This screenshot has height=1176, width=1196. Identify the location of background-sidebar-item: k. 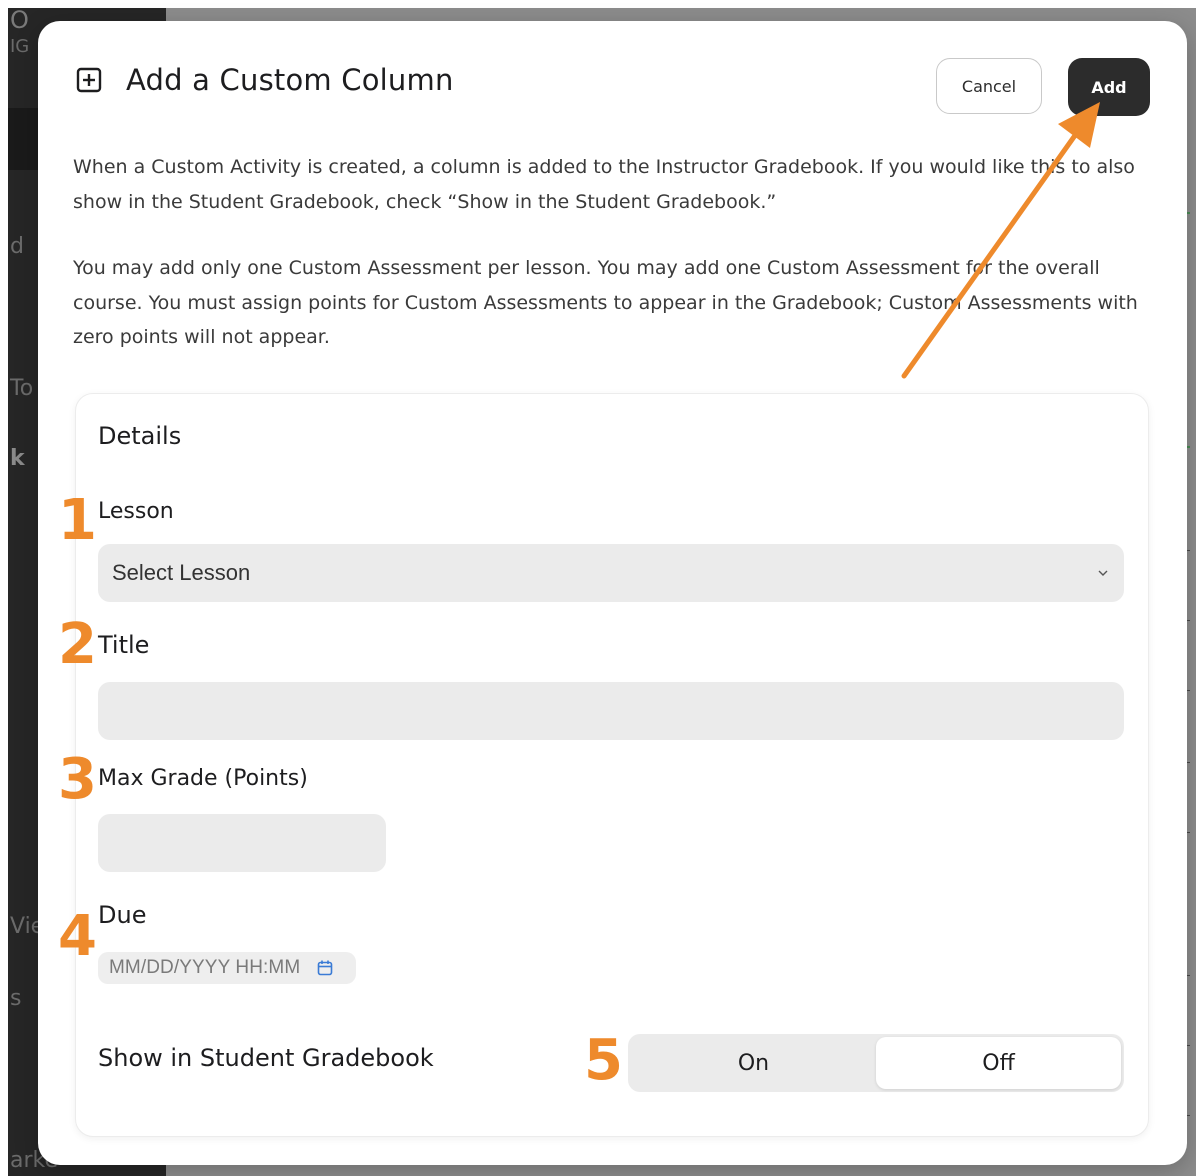
(17, 458).